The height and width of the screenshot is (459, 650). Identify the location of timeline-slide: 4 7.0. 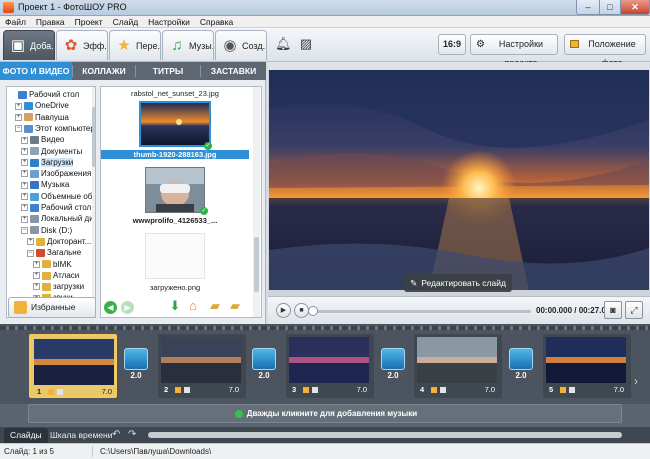
(458, 366).